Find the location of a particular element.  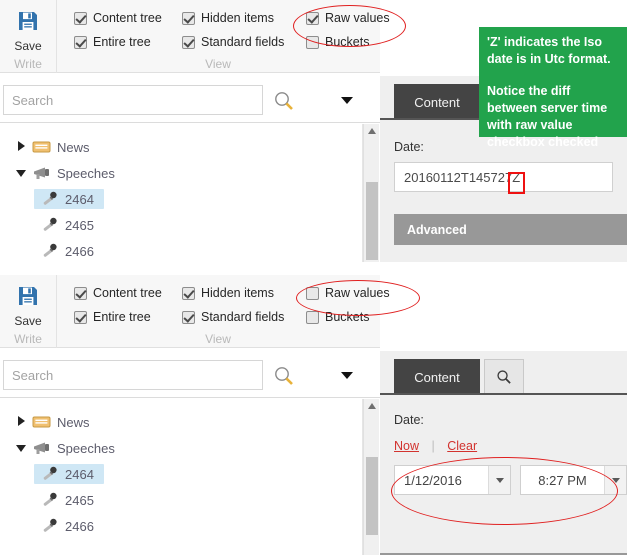

search-bar is located at coordinates (190, 99).